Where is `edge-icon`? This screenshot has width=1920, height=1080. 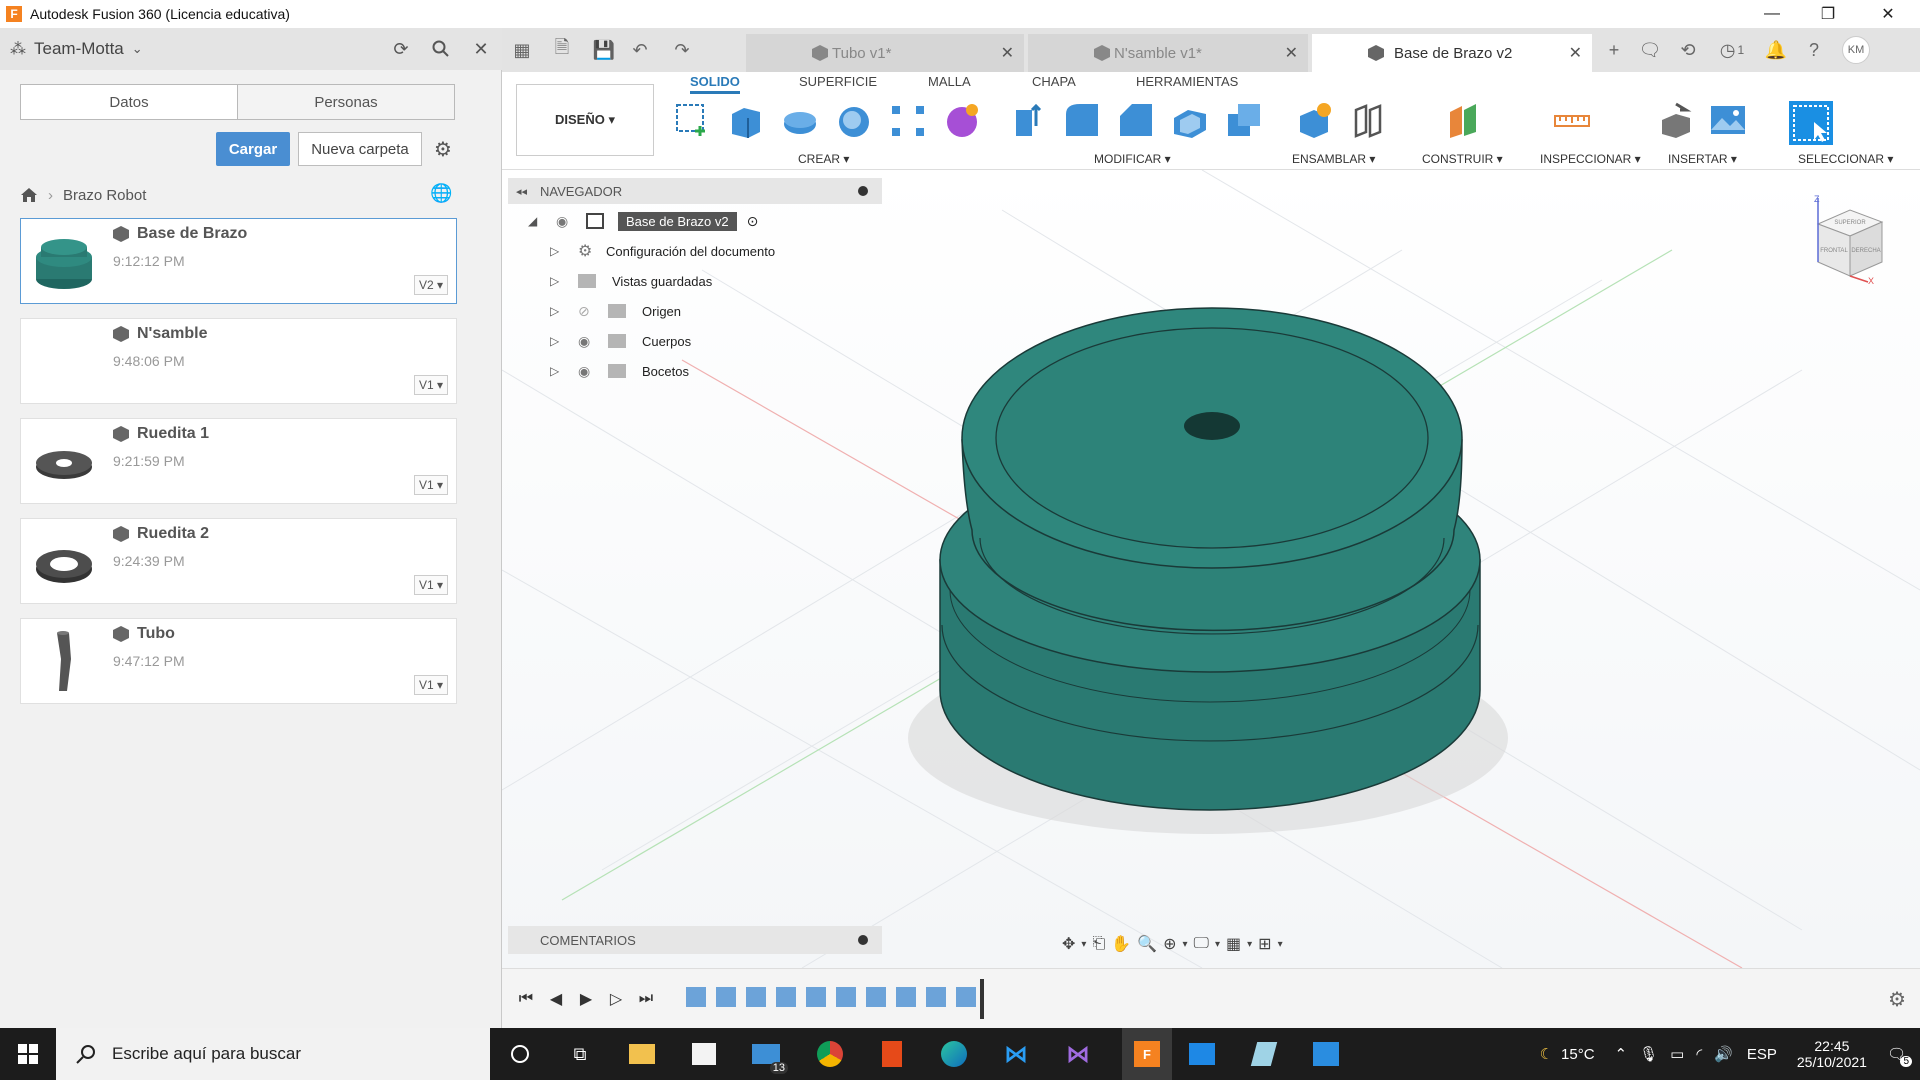
edge-icon is located at coordinates (954, 1054).